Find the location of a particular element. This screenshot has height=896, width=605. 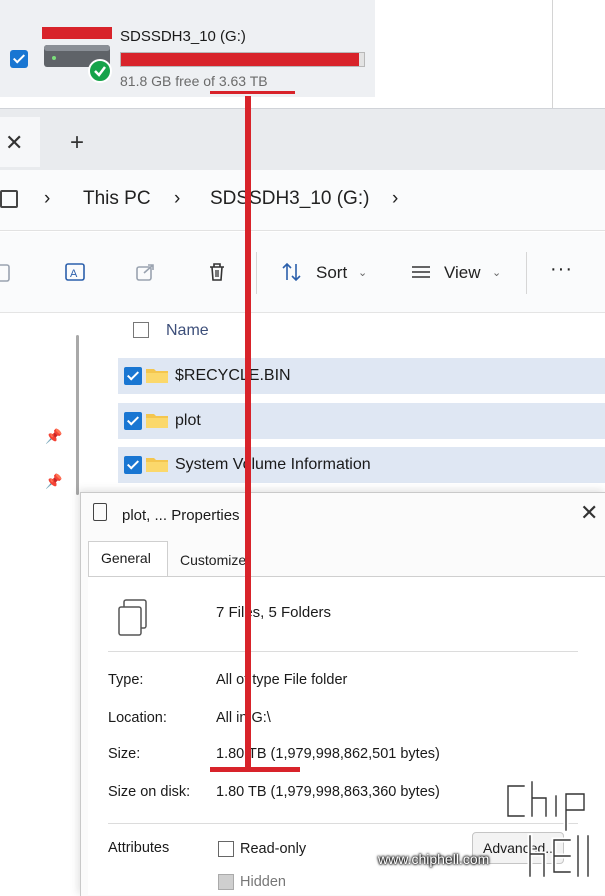

breadcrumb-this-pc: This PC is located at coordinates (117, 199).